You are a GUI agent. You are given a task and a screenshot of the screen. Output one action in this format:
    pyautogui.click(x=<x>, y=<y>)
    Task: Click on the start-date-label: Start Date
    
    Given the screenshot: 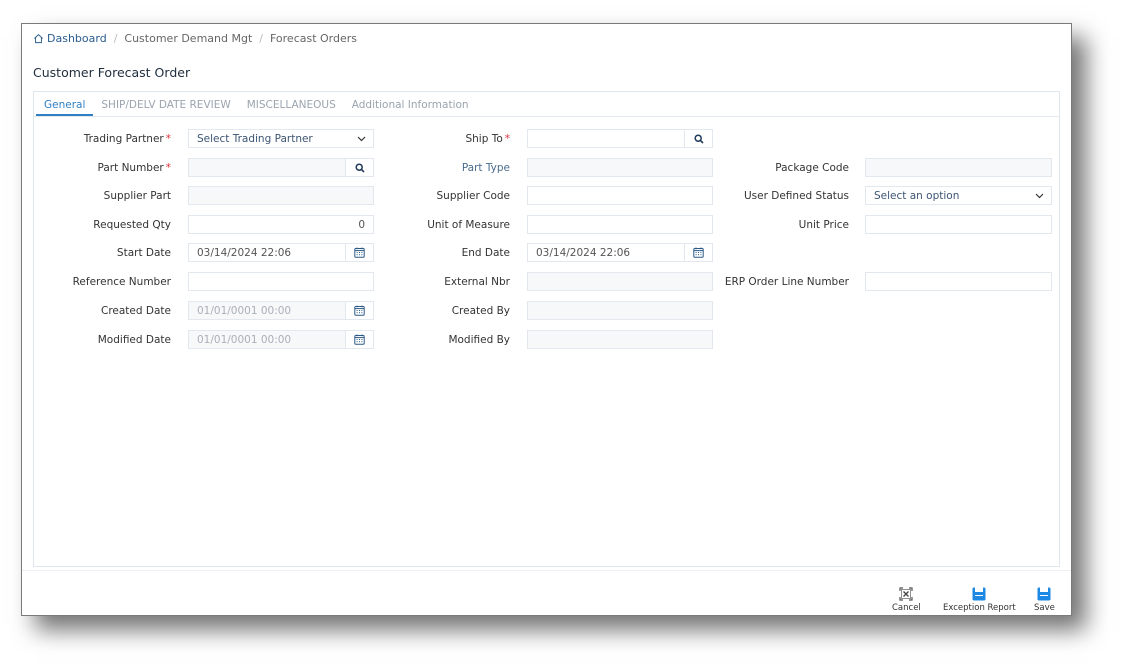 What is the action you would take?
    pyautogui.click(x=143, y=253)
    